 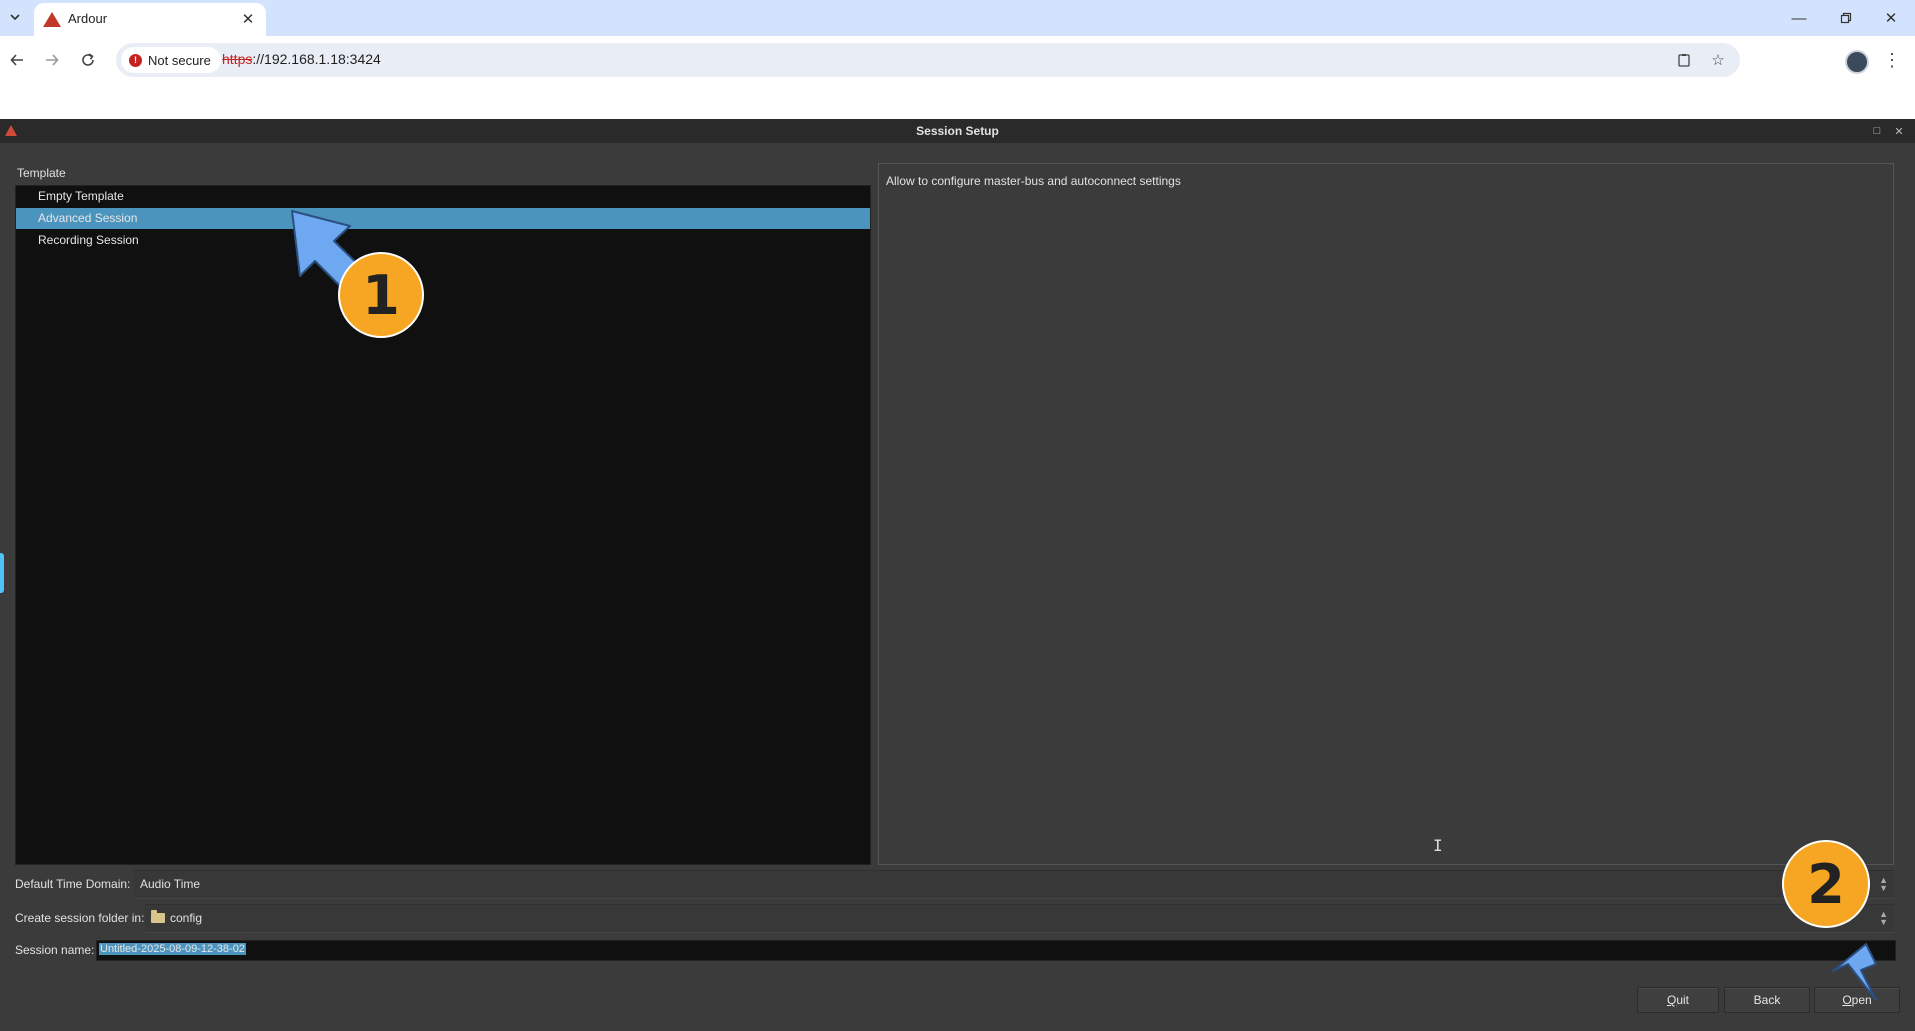 What do you see at coordinates (1826, 884) in the screenshot?
I see `step-2-badge: 2` at bounding box center [1826, 884].